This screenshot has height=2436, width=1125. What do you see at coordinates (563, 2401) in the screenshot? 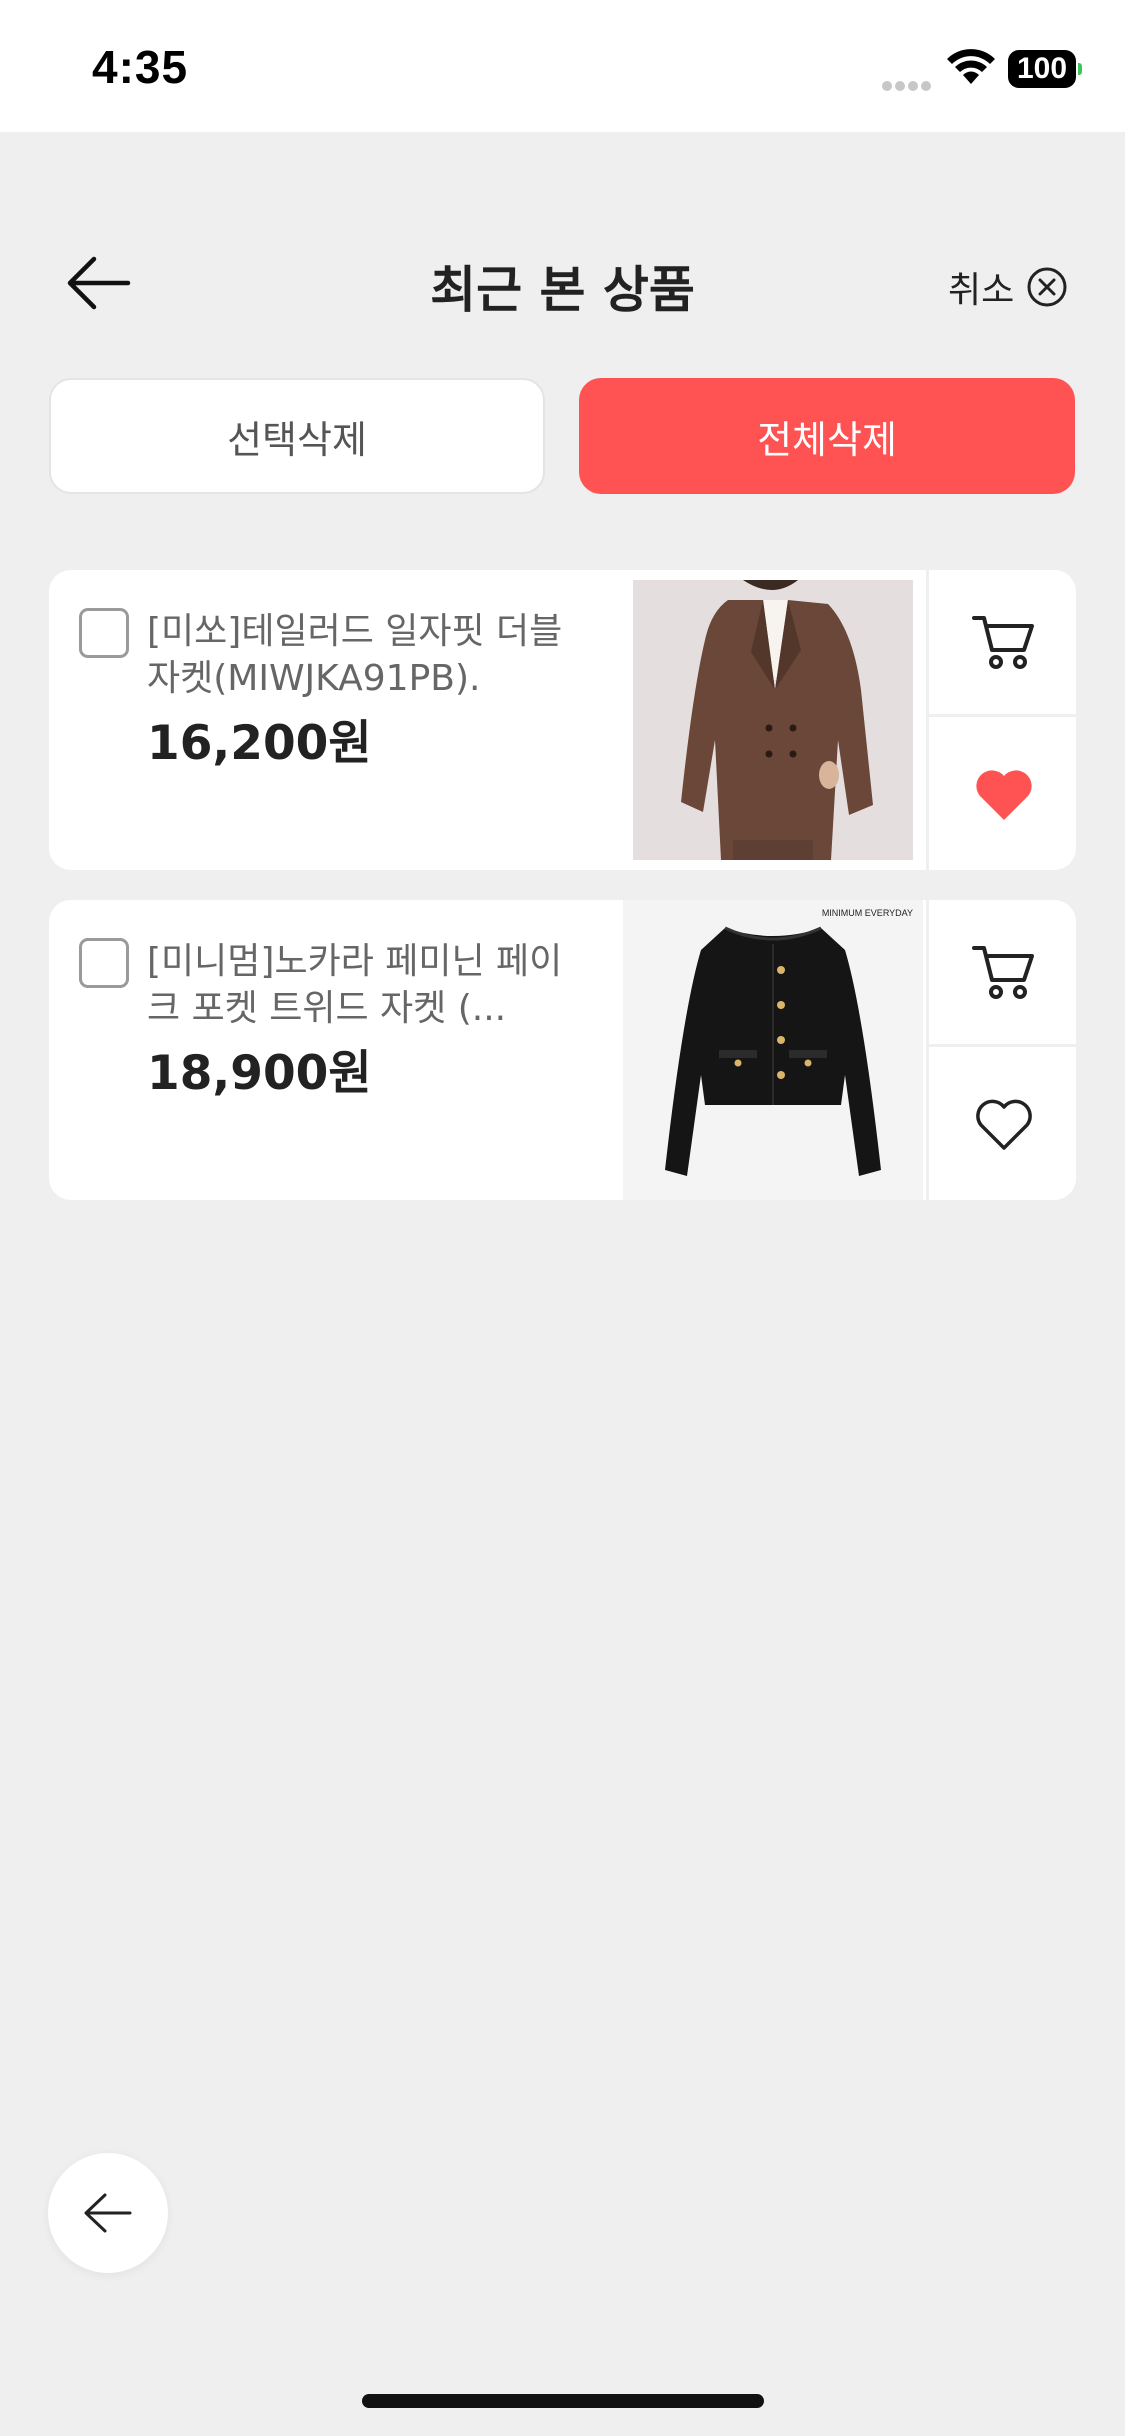
I see `home-indicator` at bounding box center [563, 2401].